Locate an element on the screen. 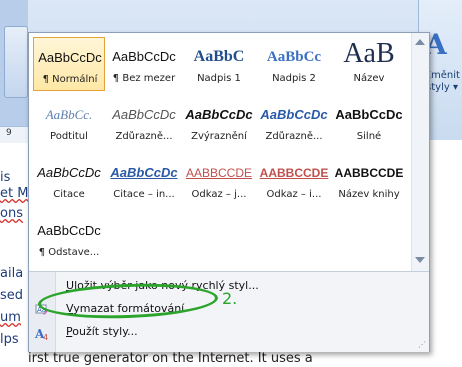  style-label: Nadpis 2 is located at coordinates (294, 78).